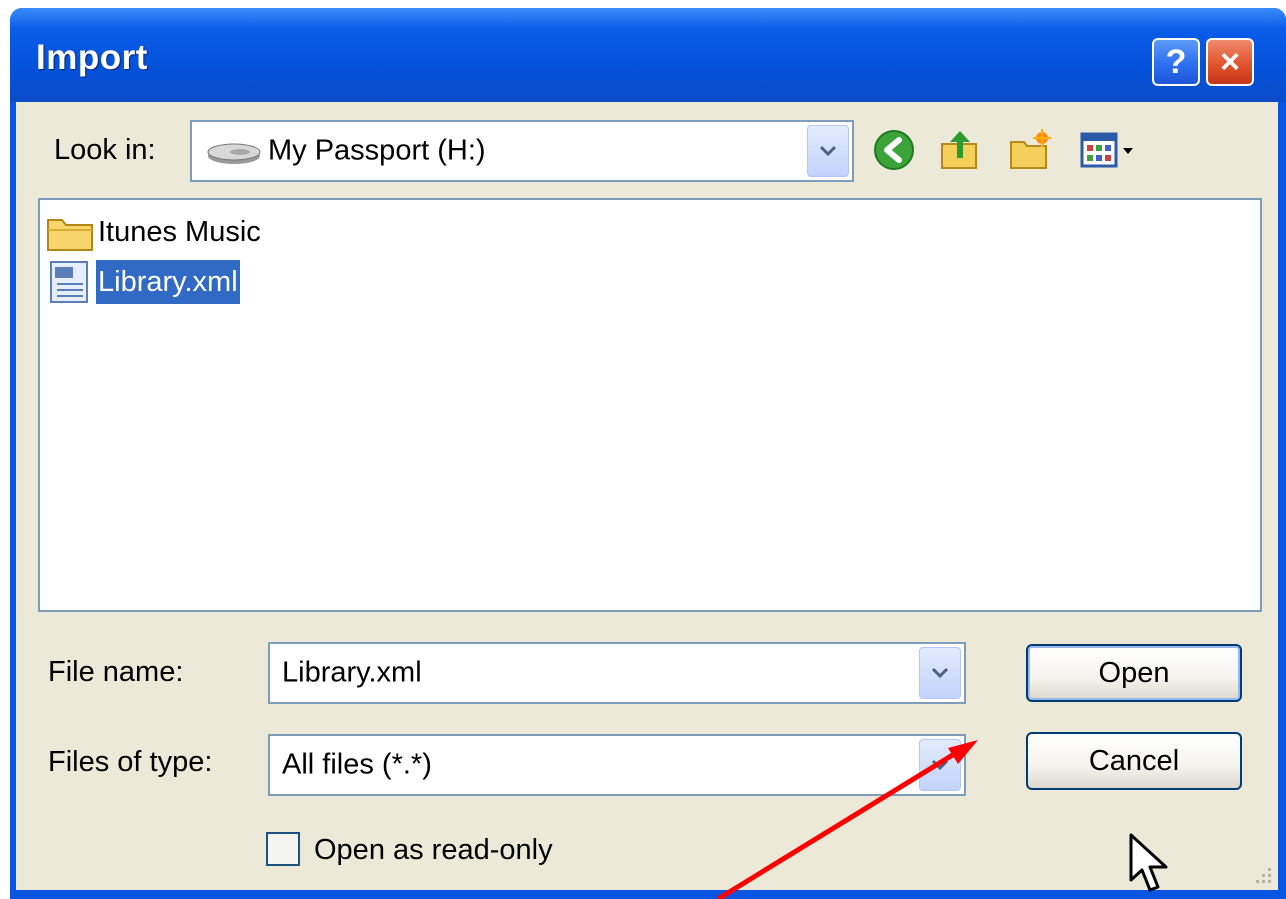 The height and width of the screenshot is (899, 1286). I want to click on file-name-dropdown-button, so click(940, 673).